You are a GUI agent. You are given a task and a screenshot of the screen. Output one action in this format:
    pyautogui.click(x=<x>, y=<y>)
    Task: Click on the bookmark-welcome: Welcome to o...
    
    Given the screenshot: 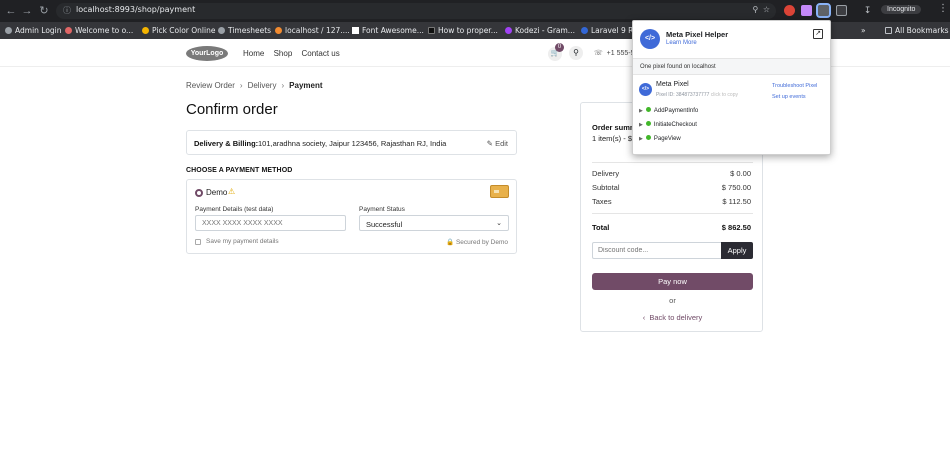 What is the action you would take?
    pyautogui.click(x=99, y=30)
    